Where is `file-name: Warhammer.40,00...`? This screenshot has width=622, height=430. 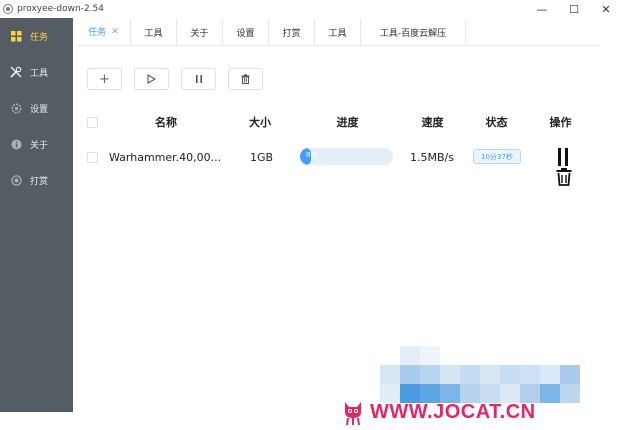
file-name: Warhammer.40,00... is located at coordinates (165, 157).